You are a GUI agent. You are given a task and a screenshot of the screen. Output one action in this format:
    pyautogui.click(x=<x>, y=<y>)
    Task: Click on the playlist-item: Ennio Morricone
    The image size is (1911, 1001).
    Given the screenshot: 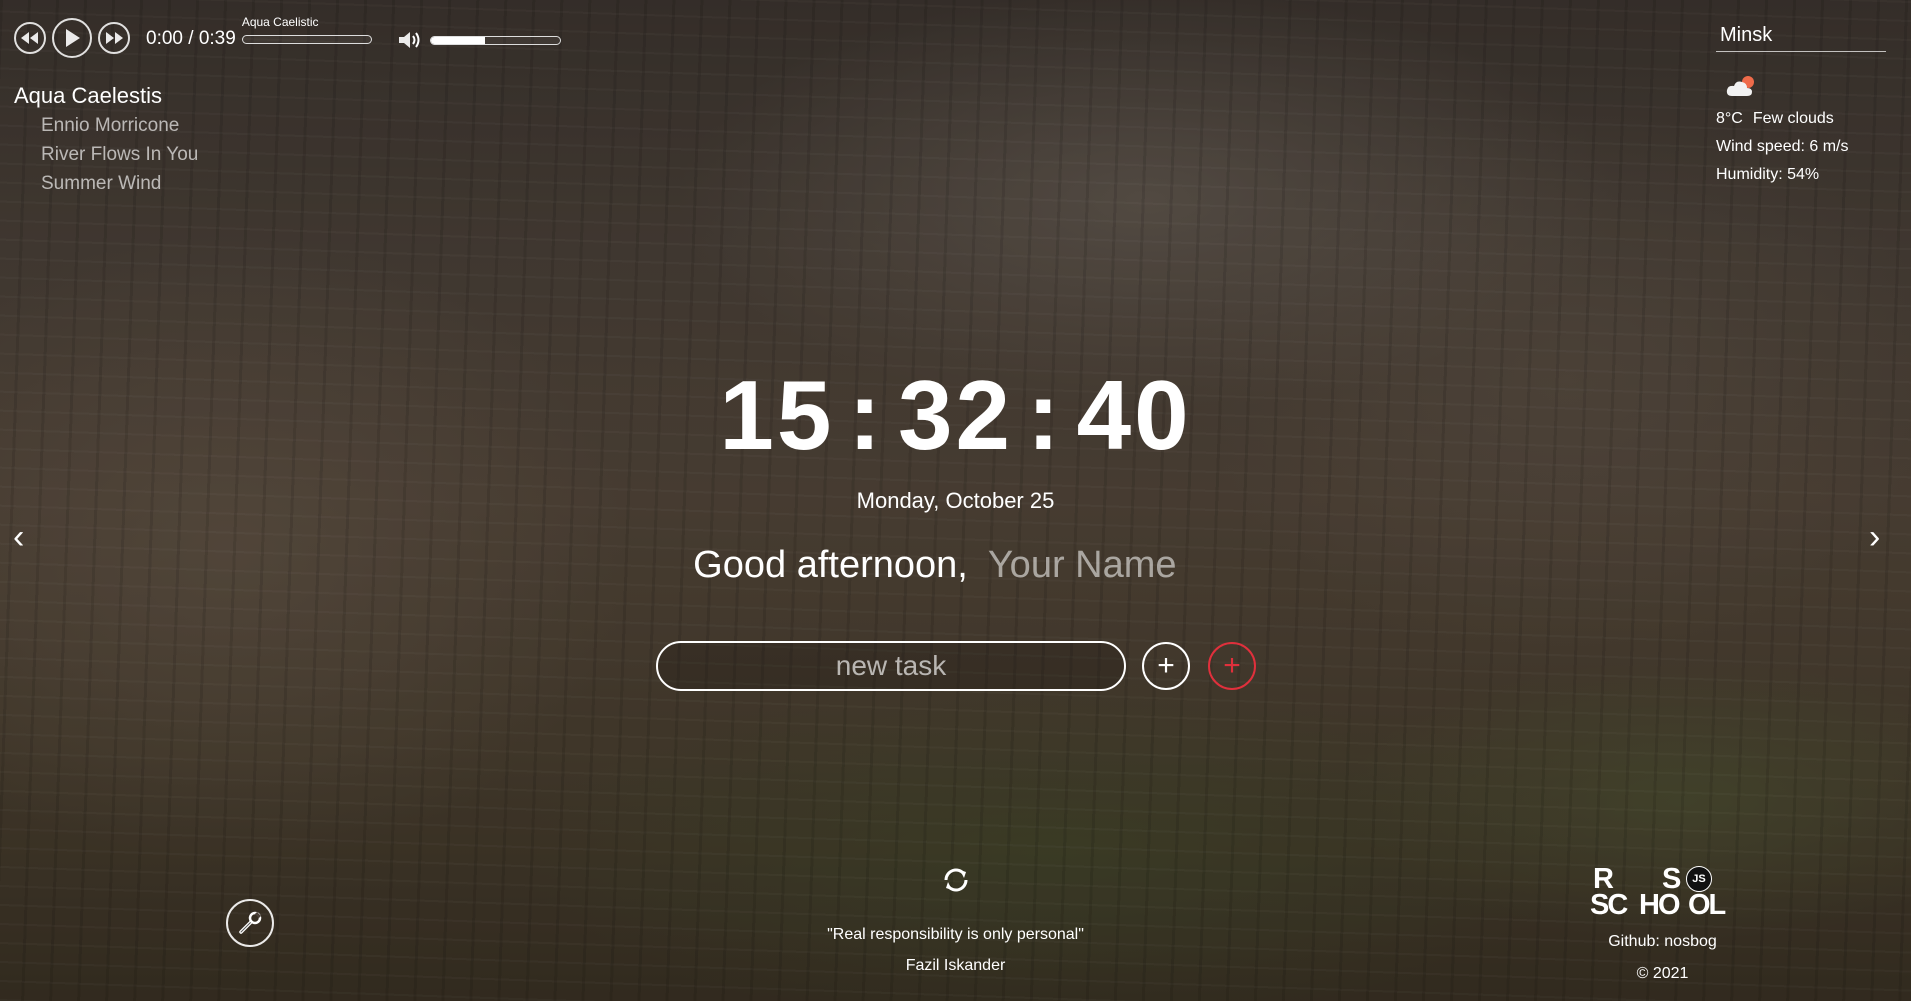 What is the action you would take?
    pyautogui.click(x=119, y=126)
    